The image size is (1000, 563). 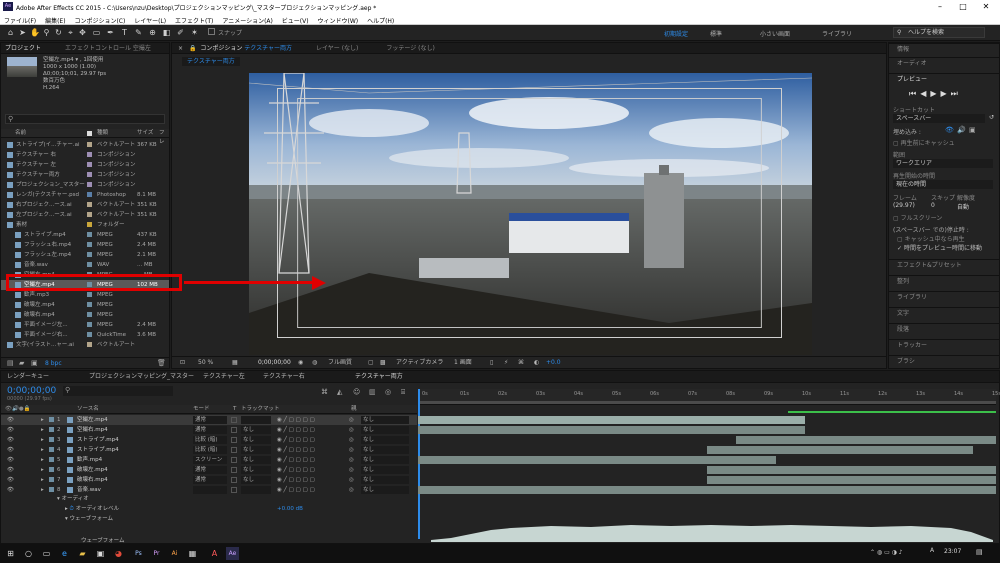 I want to click on notifications-icon: ▤, so click(x=979, y=552).